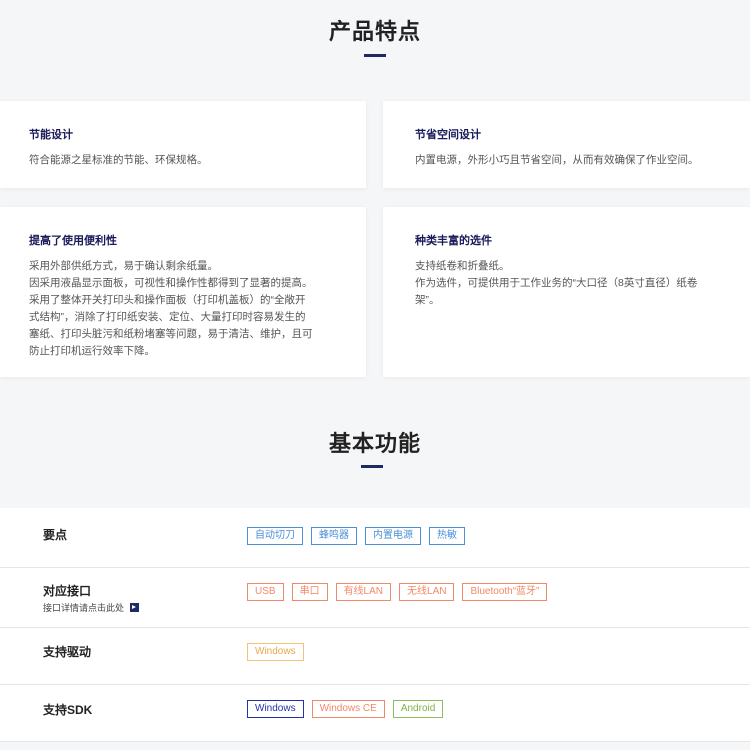 This screenshot has width=750, height=750. Describe the element at coordinates (171, 334) in the screenshot. I see `description-line: 塞纸、打印头脏污和纸粉堵塞等问题，易于清洁、维护，且可` at that location.